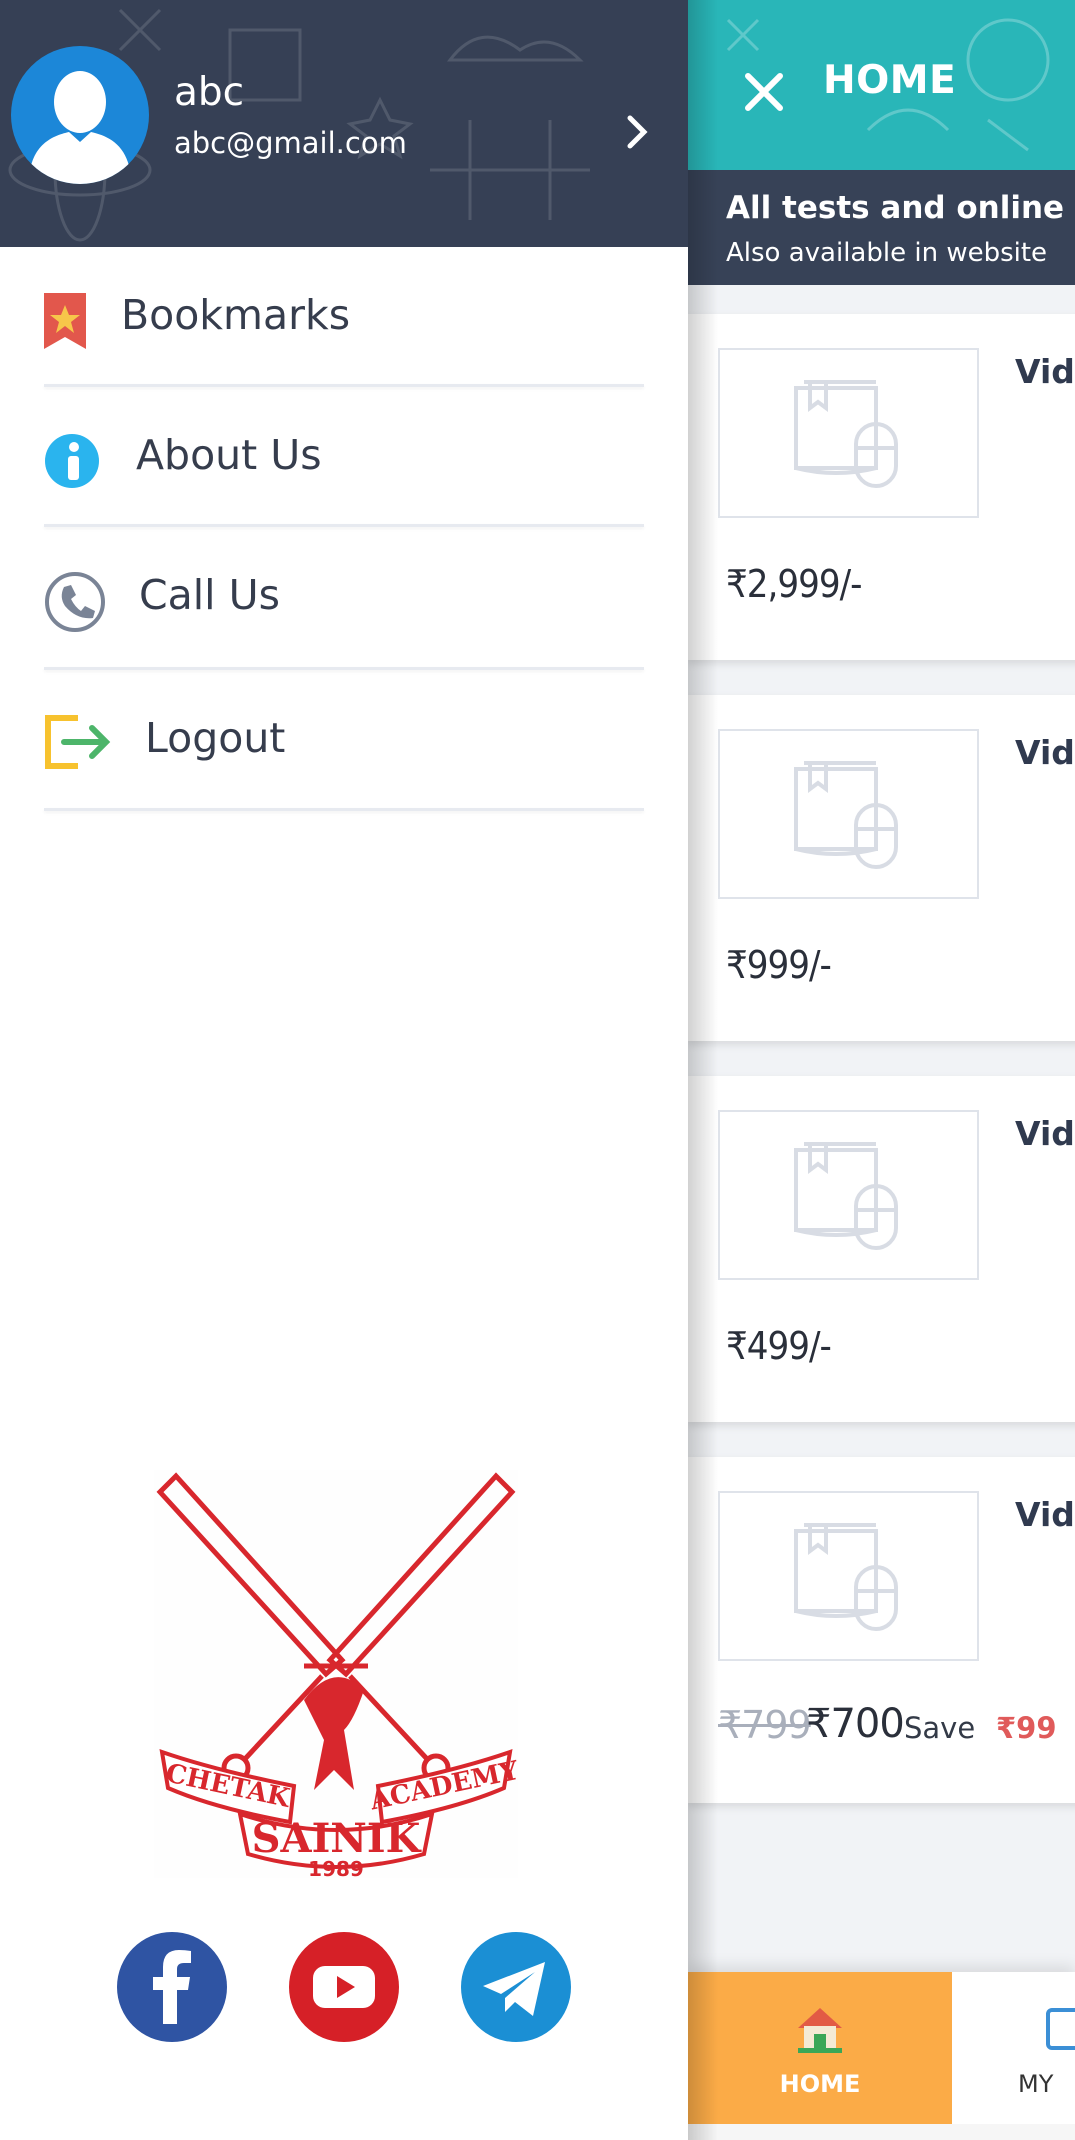 Image resolution: width=1075 pixels, height=2140 pixels. What do you see at coordinates (779, 965) in the screenshot?
I see `course-price: ₹999/-` at bounding box center [779, 965].